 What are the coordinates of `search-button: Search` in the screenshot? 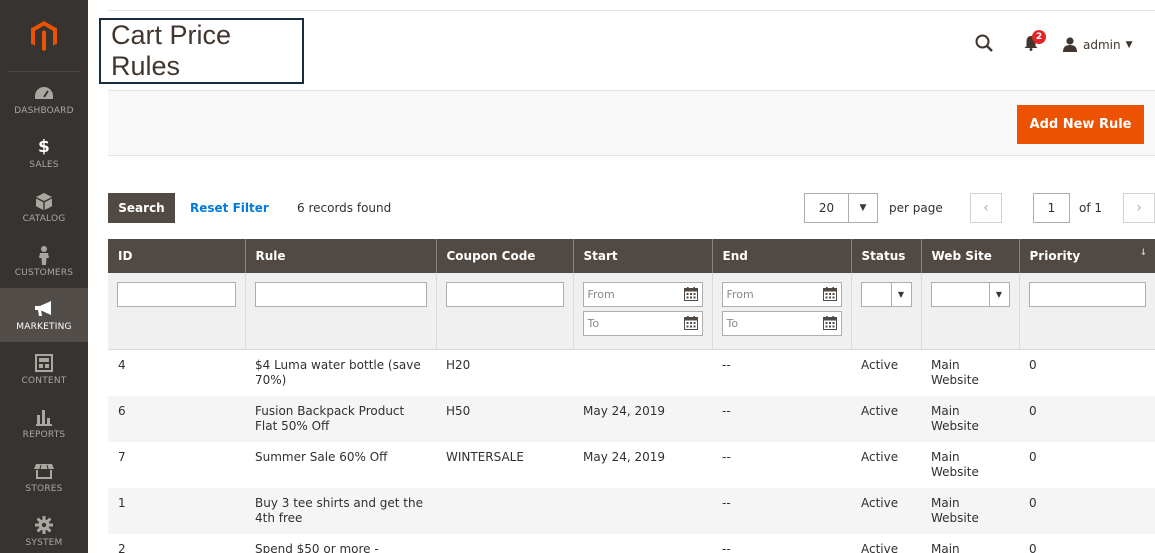 It's located at (141, 208).